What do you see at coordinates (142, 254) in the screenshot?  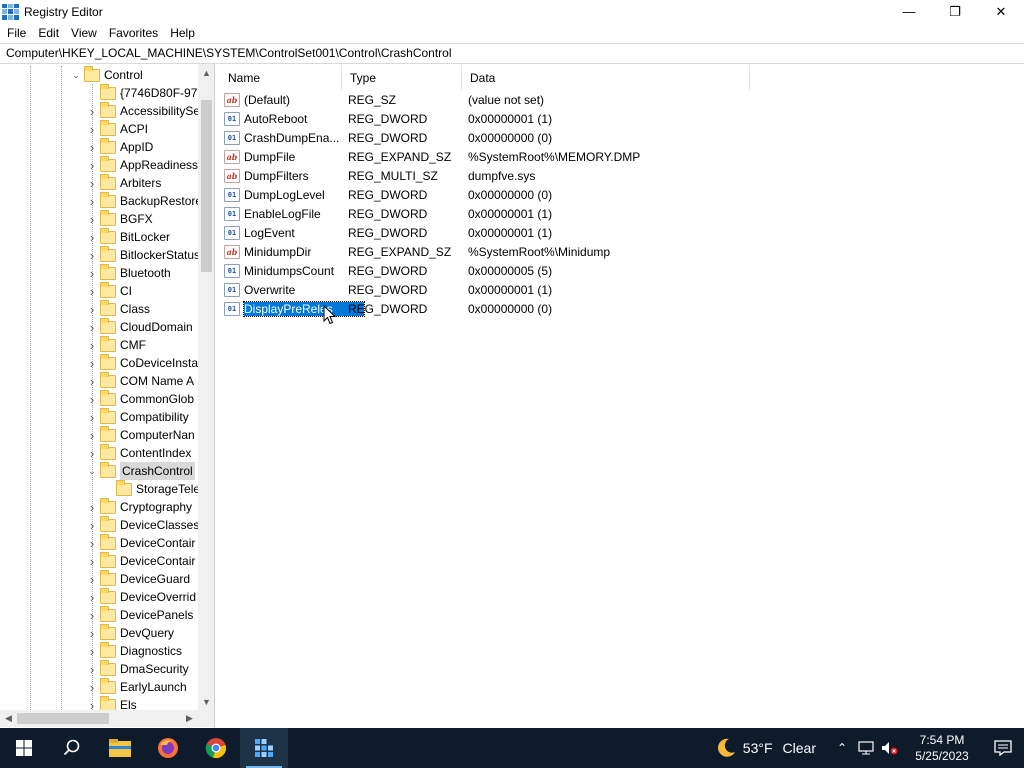 I see `tree-item: › BitlockerStatus` at bounding box center [142, 254].